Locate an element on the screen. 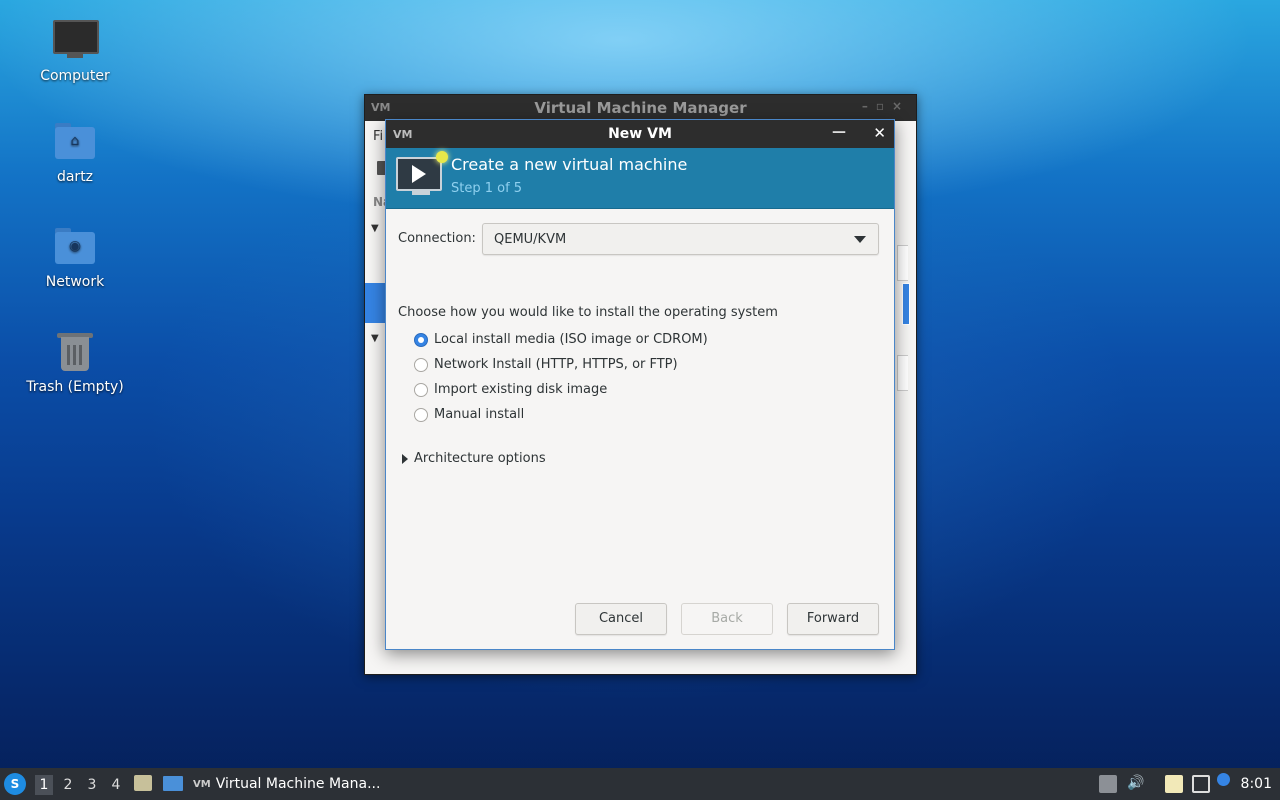  workspace-3: 3 is located at coordinates (92, 785).